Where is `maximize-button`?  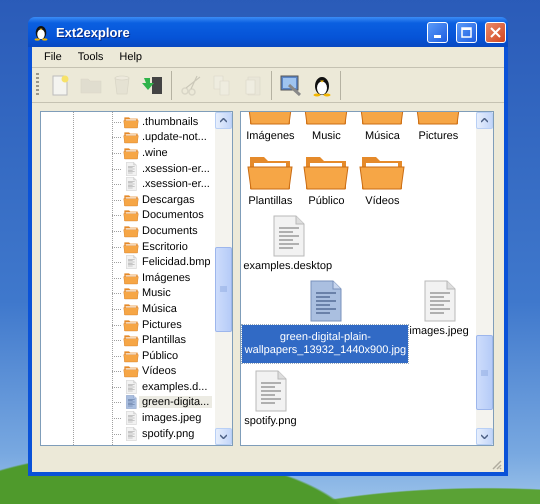
maximize-button is located at coordinates (466, 32).